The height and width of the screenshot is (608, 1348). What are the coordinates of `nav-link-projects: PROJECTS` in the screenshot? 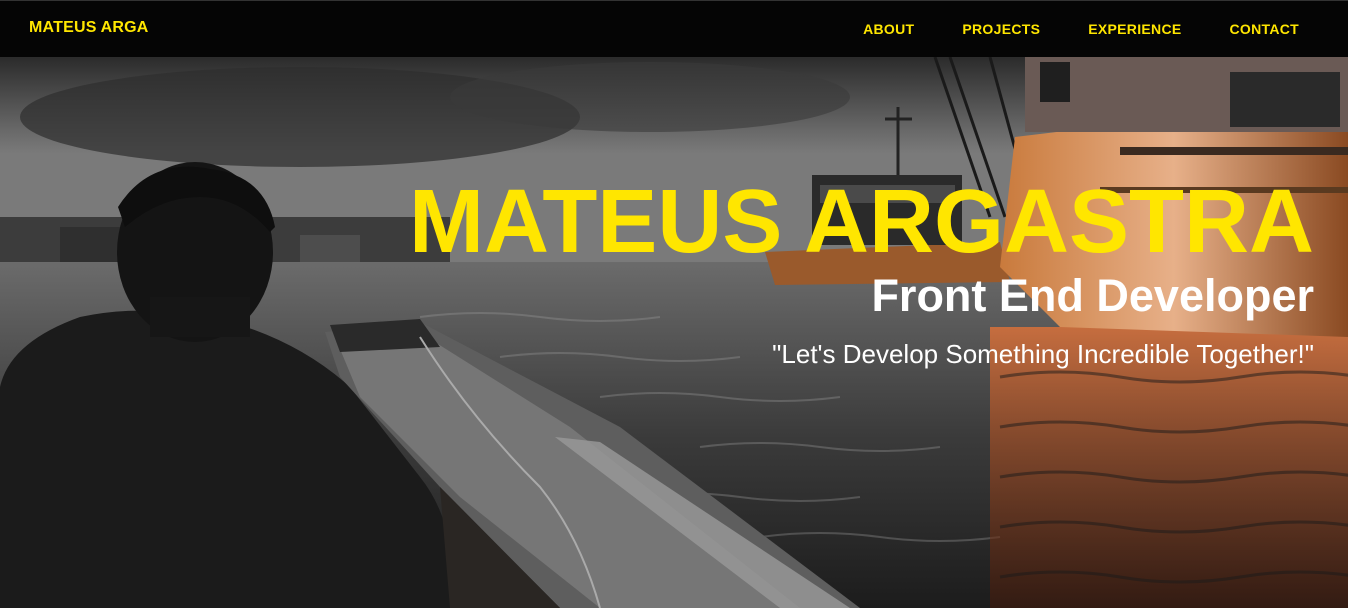 It's located at (1001, 29).